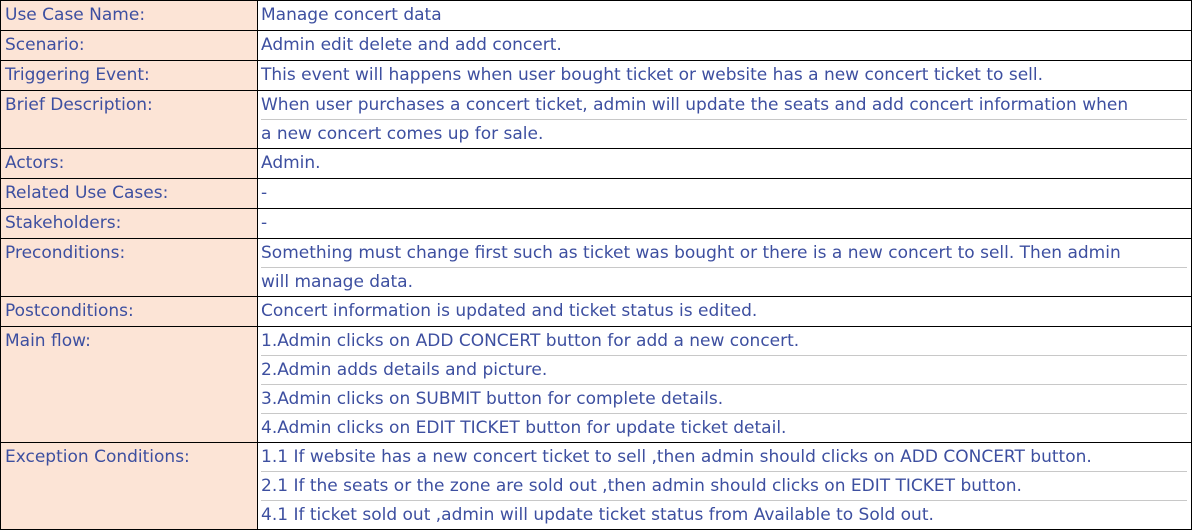 The image size is (1192, 530). I want to click on value-line: will manage data., so click(337, 282).